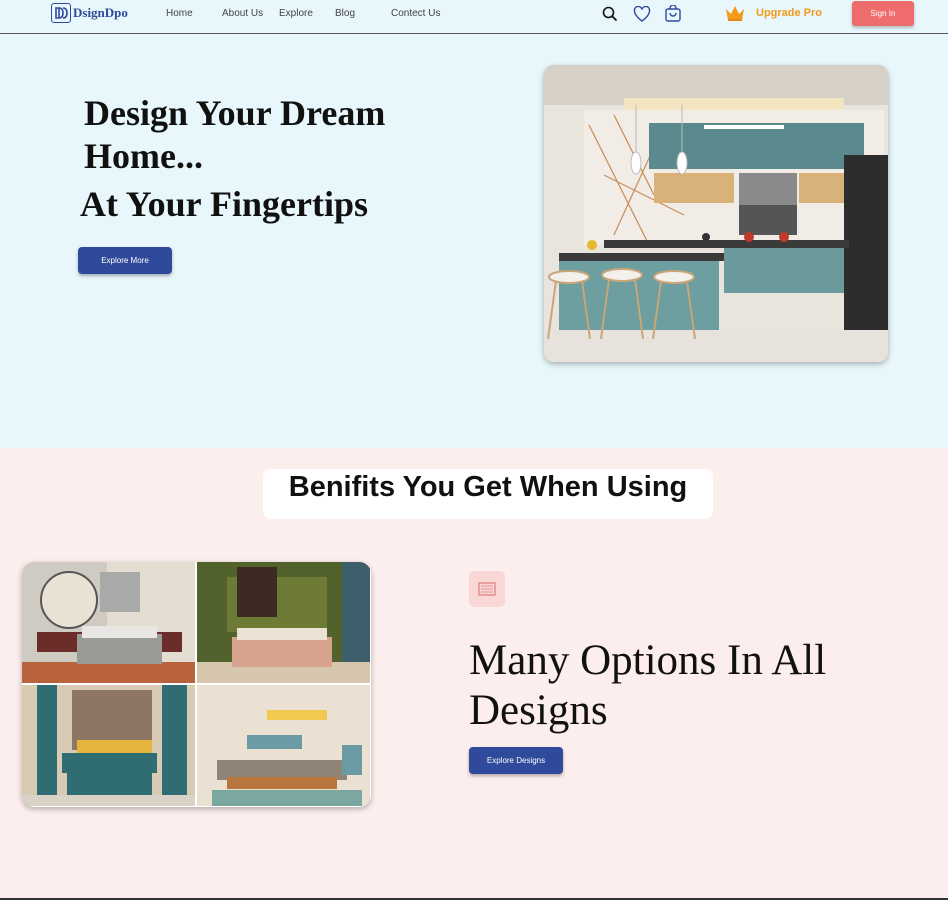  Describe the element at coordinates (415, 13) in the screenshot. I see `nav-link-contact: Contect Us` at that location.